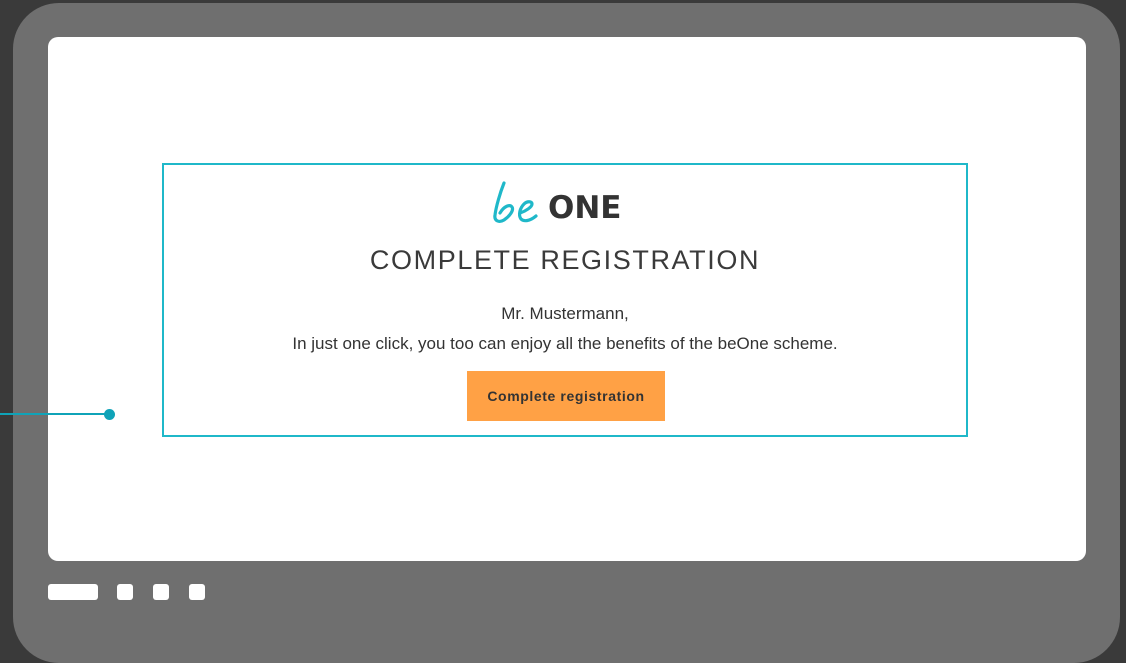 The image size is (1126, 663). Describe the element at coordinates (54, 414) in the screenshot. I see `callout-line` at that location.